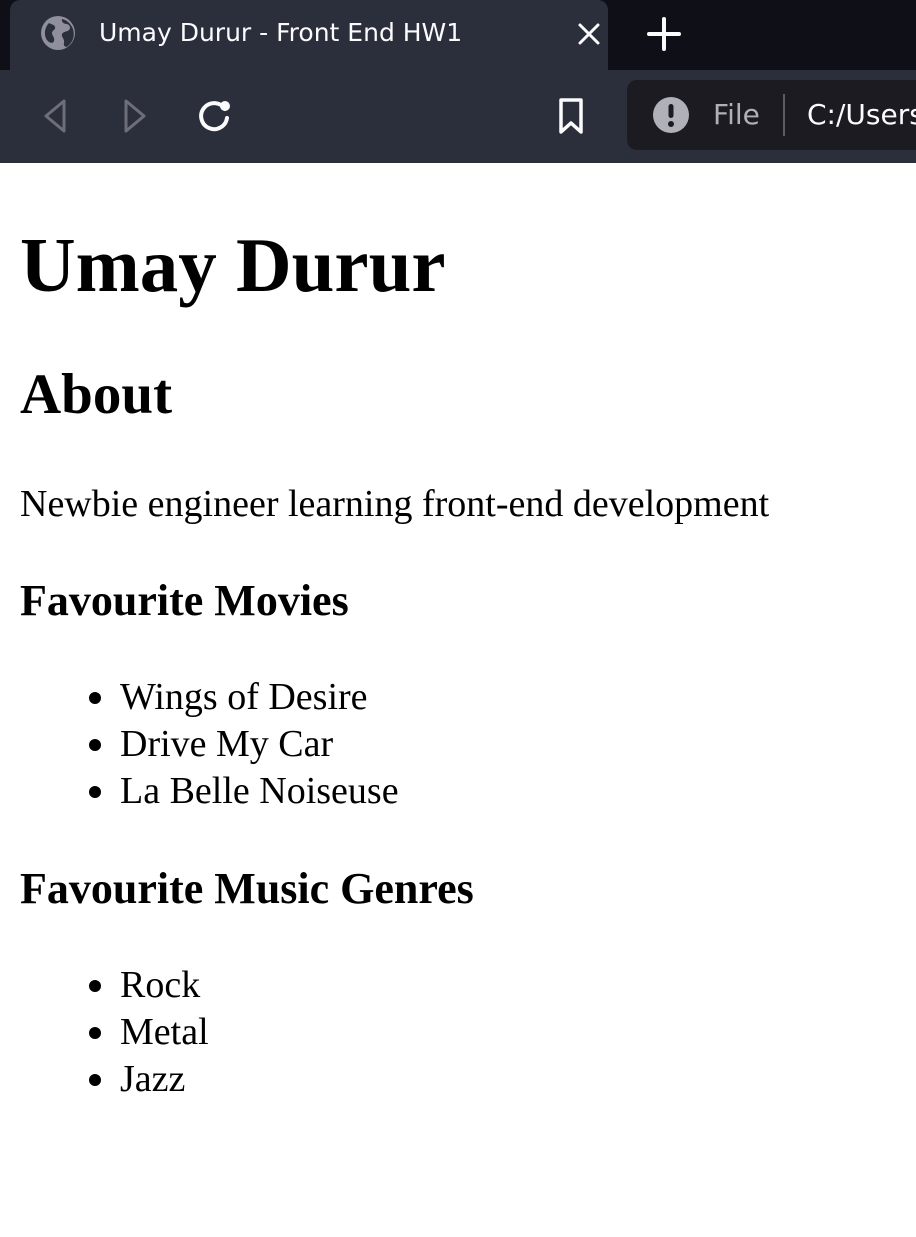 Image resolution: width=916 pixels, height=1237 pixels. What do you see at coordinates (664, 34) in the screenshot?
I see `plus-icon` at bounding box center [664, 34].